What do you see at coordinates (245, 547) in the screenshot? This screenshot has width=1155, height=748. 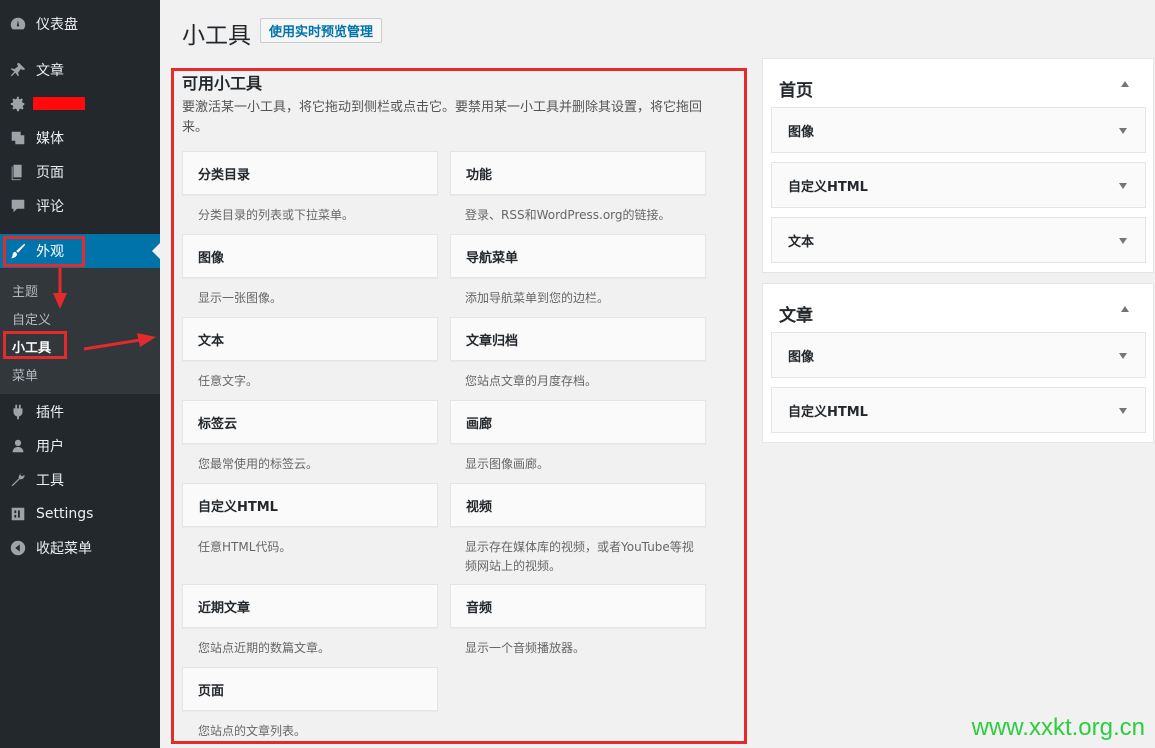 I see `widget-custom-html-desc: 任意HTML代码。` at bounding box center [245, 547].